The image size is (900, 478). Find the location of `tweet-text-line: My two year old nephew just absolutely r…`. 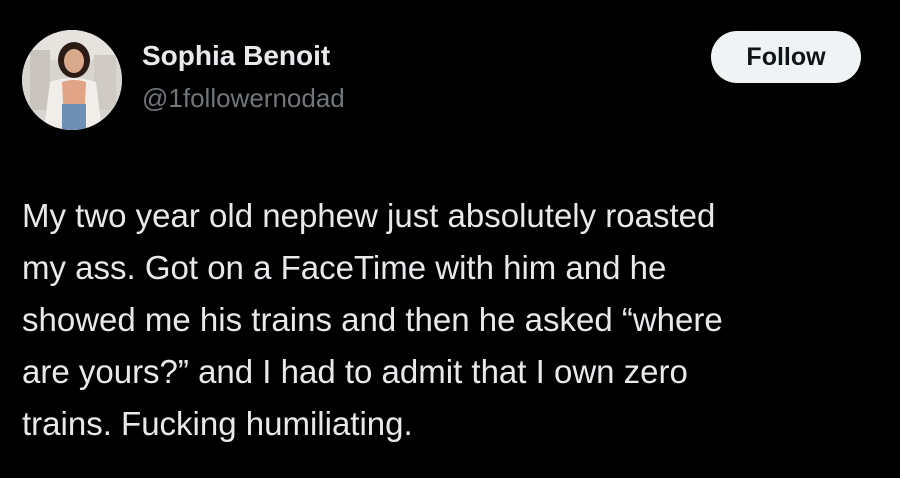

tweet-text-line: My two year old nephew just absolutely r… is located at coordinates (369, 215).